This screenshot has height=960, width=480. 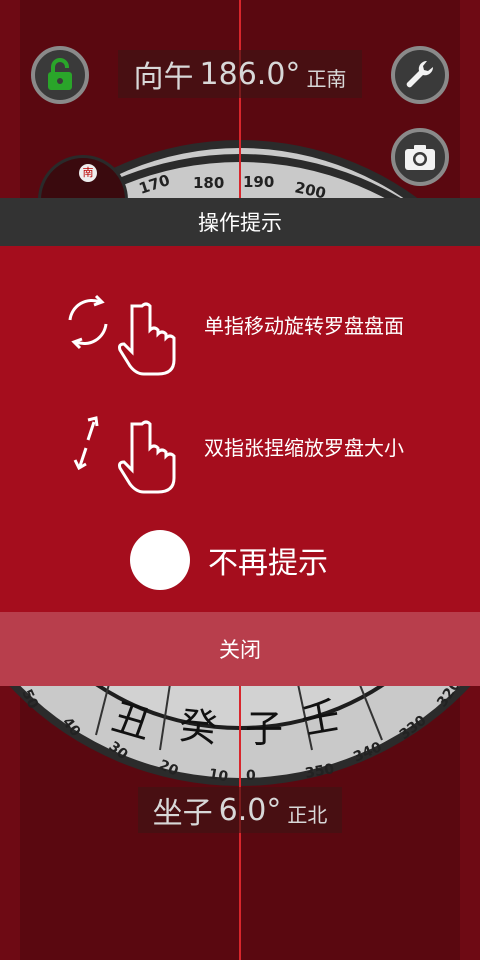 What do you see at coordinates (124, 455) in the screenshot?
I see `pinch-gesture-icon` at bounding box center [124, 455].